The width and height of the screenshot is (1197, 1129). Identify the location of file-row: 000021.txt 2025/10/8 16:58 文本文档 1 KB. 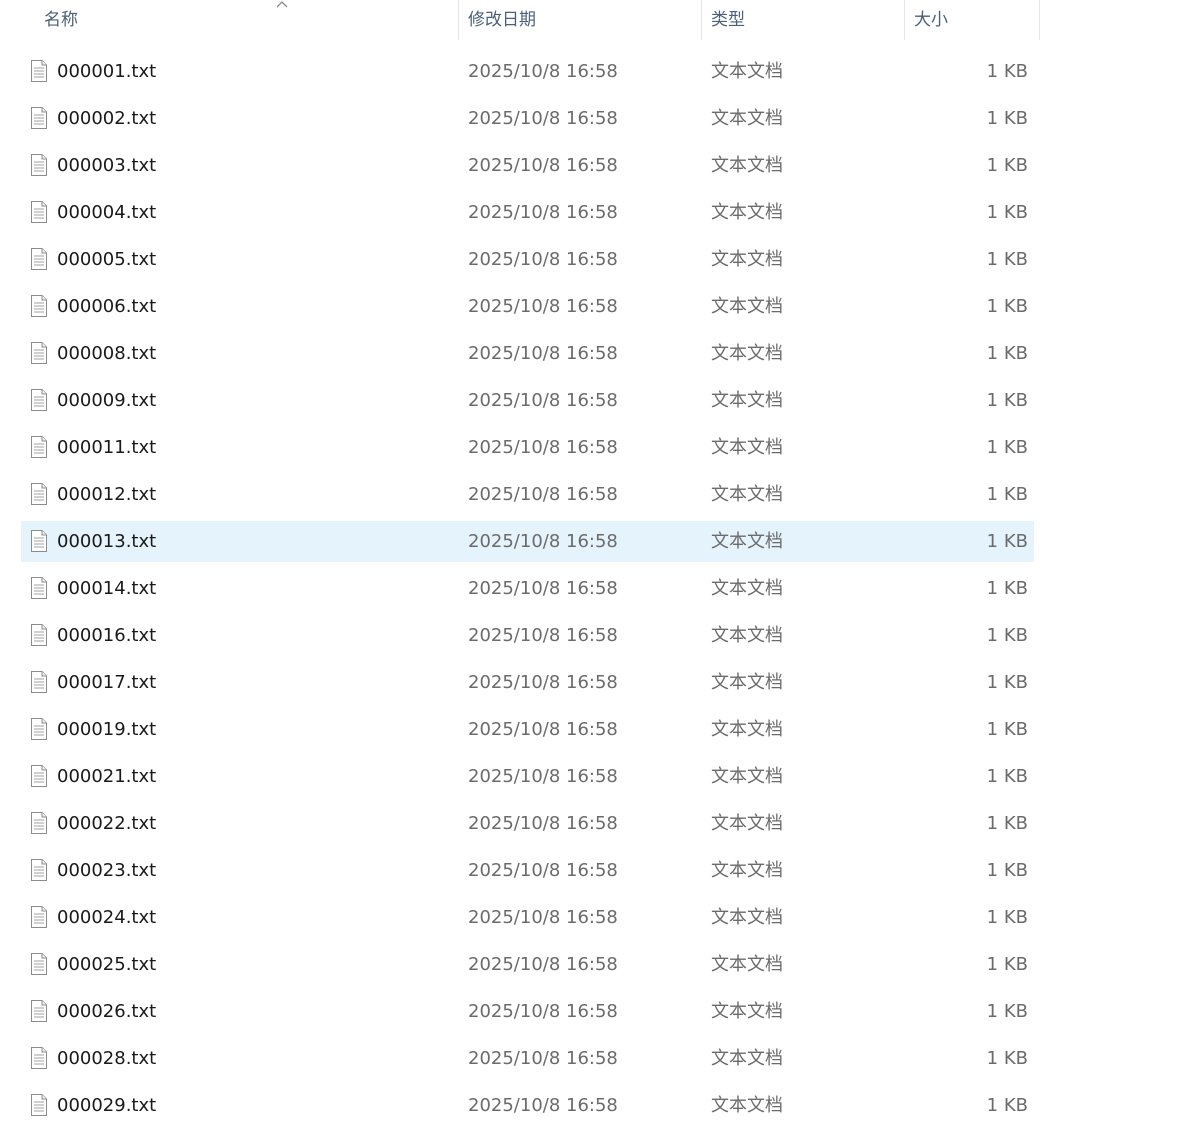
(527, 776).